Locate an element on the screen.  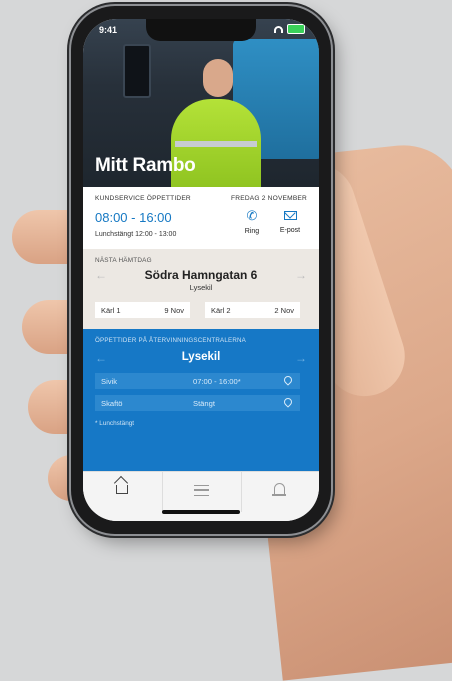
bin-card: Kärl 2 2 Nov is located at coordinates (252, 310).